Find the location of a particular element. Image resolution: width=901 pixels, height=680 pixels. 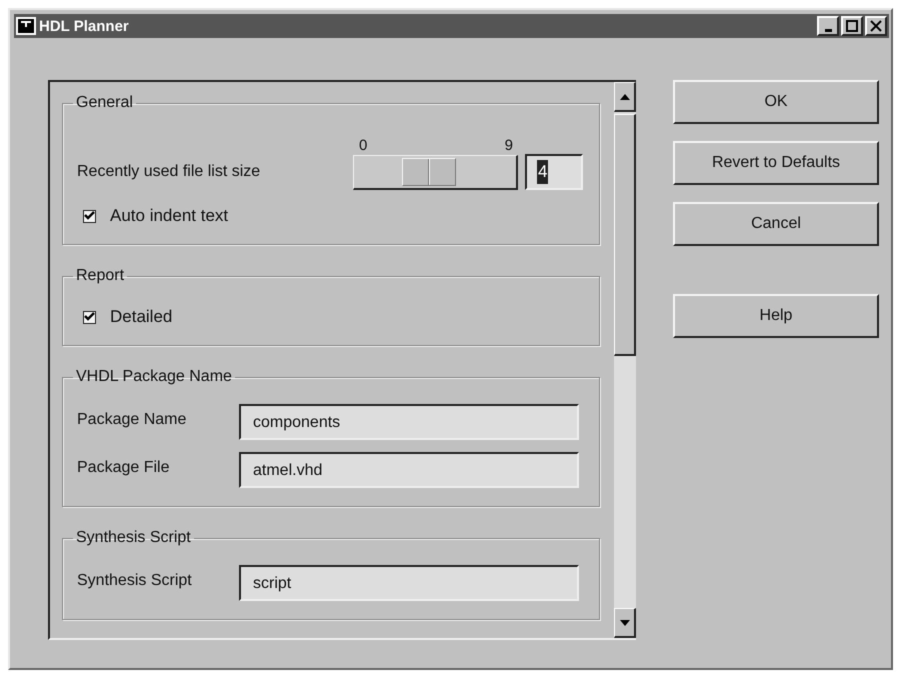

vertical-scrollbar is located at coordinates (625, 360).